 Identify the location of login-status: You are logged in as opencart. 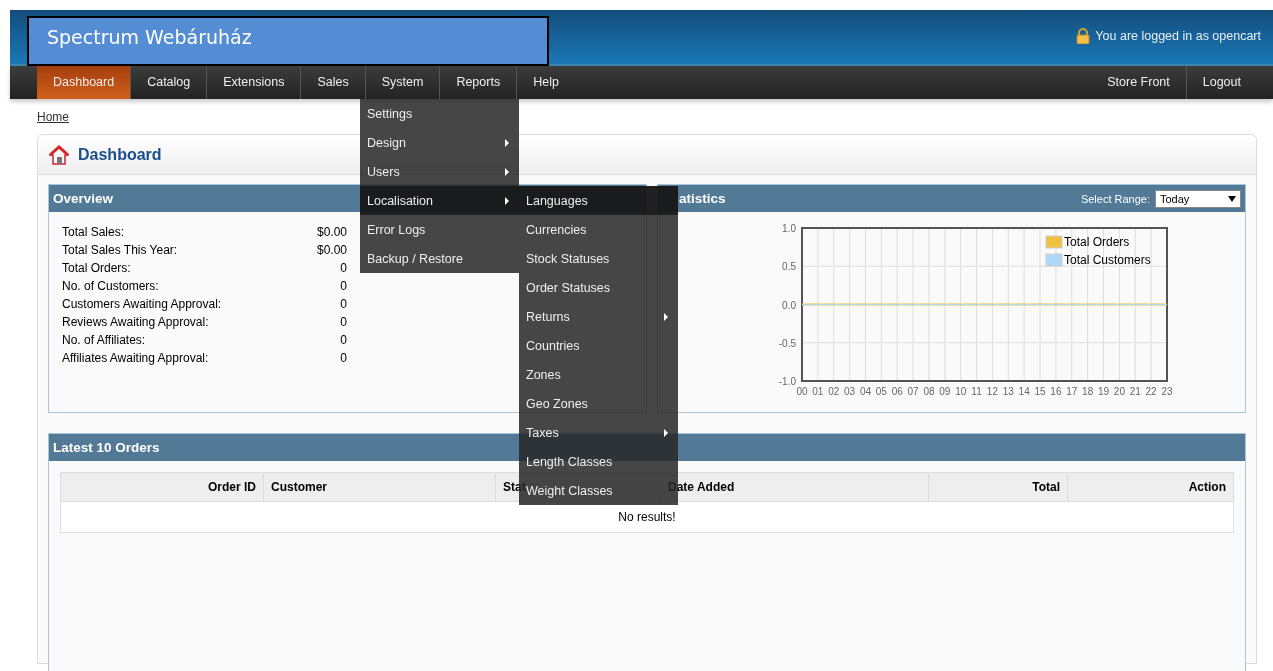
(1178, 36).